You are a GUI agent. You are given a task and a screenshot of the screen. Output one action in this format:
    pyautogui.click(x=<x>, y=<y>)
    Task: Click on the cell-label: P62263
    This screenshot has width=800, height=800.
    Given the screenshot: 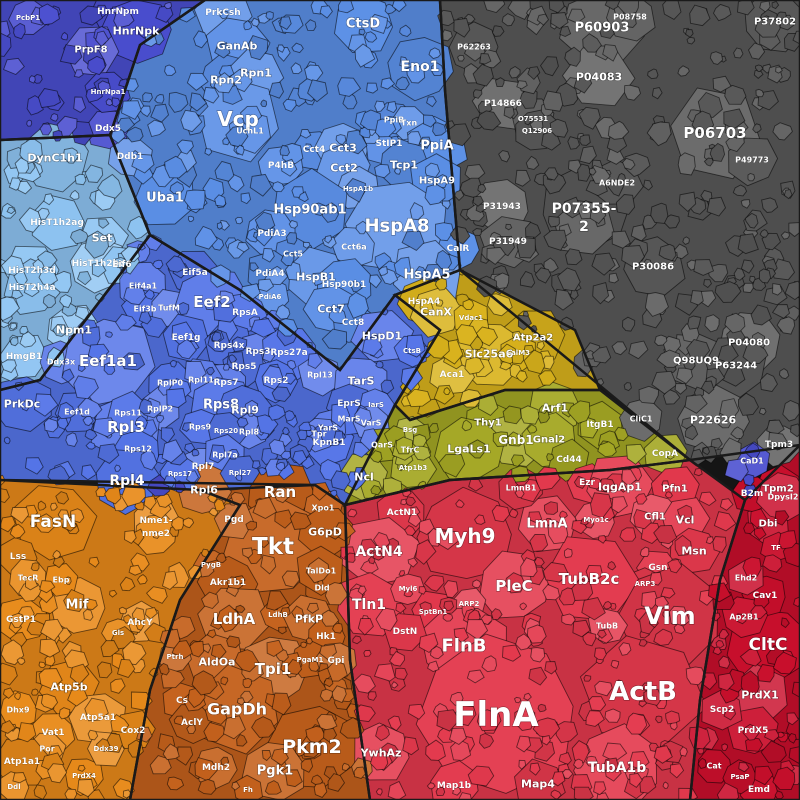 What is the action you would take?
    pyautogui.click(x=474, y=47)
    